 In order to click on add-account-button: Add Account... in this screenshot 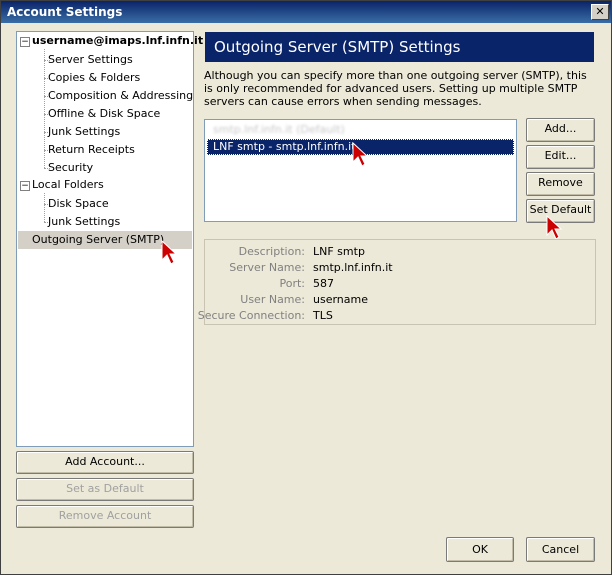, I will do `click(105, 462)`.